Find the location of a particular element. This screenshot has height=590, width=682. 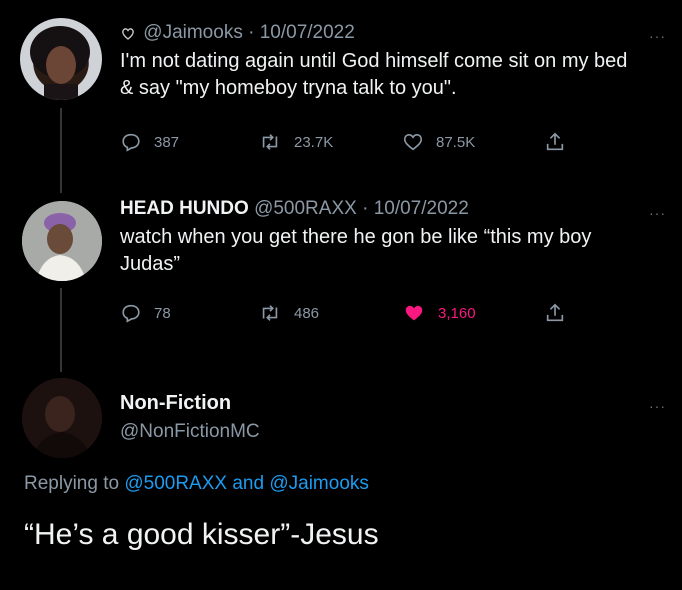

like-button: 3,160 is located at coordinates (439, 313).